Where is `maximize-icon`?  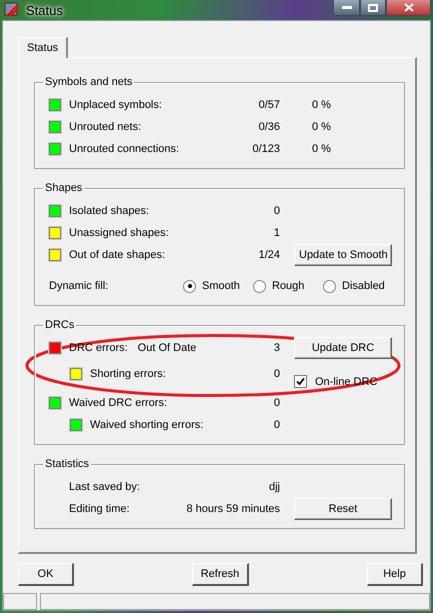
maximize-icon is located at coordinates (373, 8).